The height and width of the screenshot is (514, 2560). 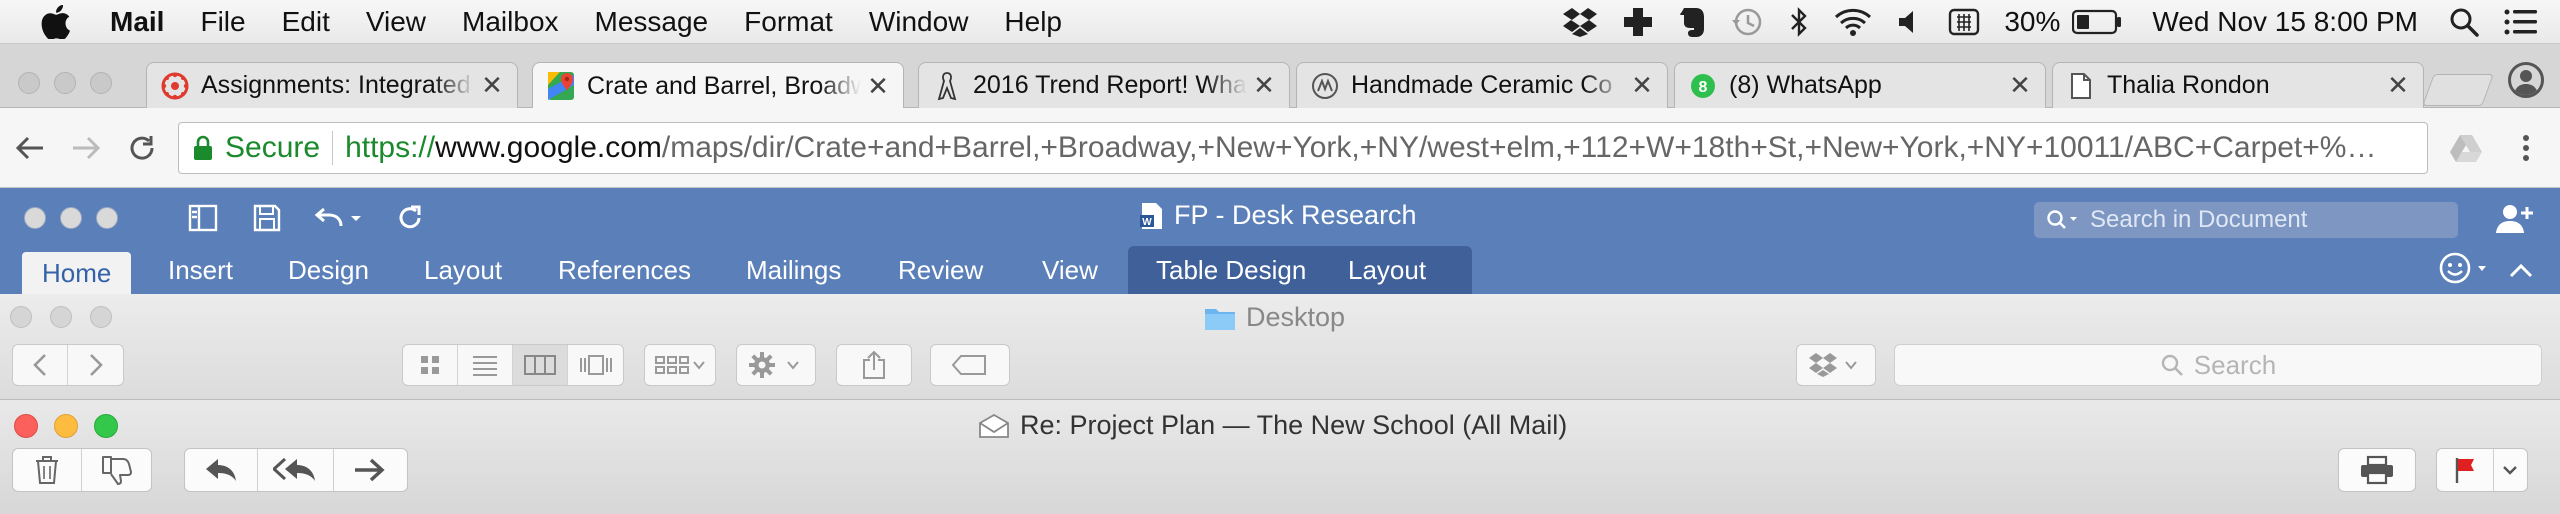 What do you see at coordinates (47, 470) in the screenshot?
I see `trash-icon` at bounding box center [47, 470].